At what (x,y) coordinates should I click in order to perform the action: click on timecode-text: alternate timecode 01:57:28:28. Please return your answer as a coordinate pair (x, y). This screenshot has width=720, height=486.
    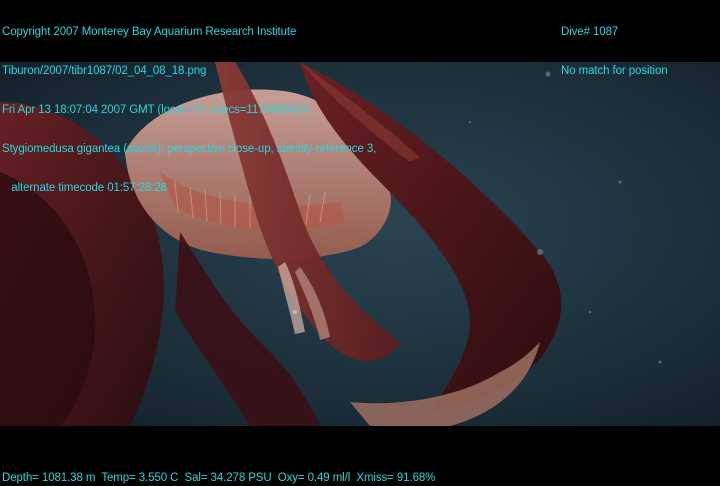
    Looking at the image, I should click on (84, 188).